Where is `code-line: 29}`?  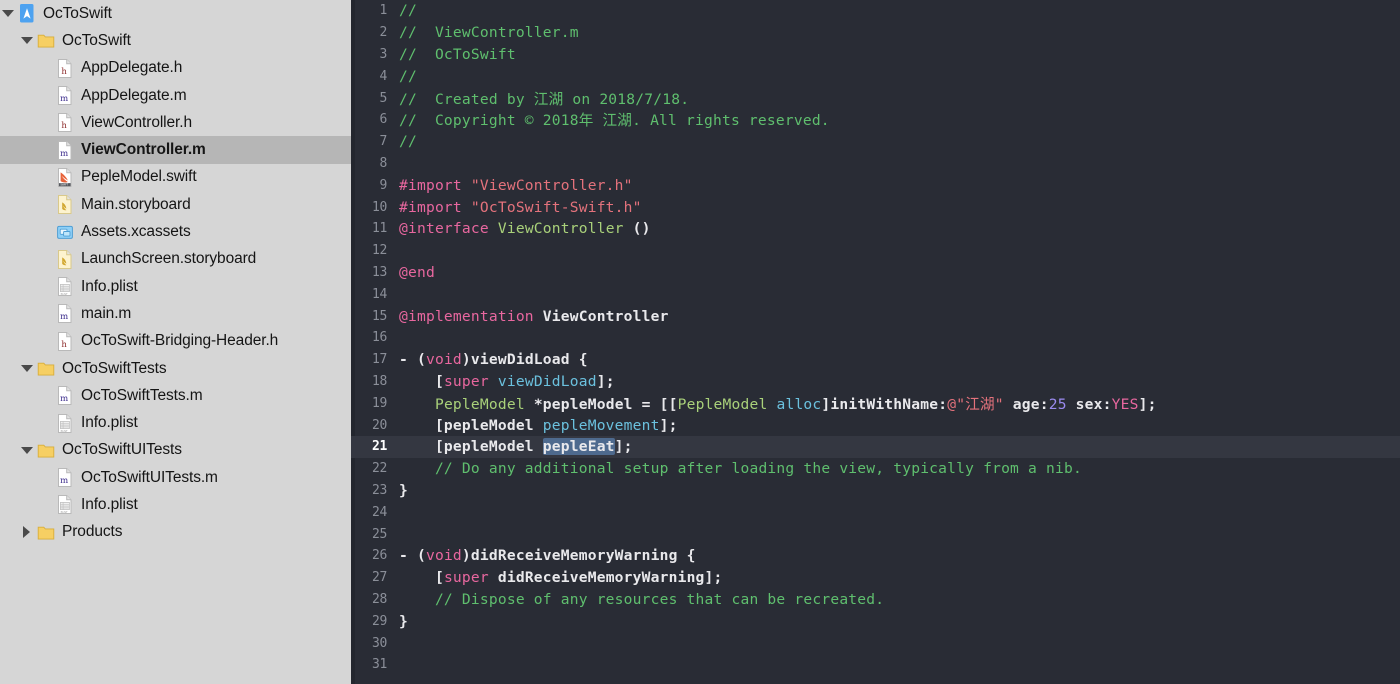
code-line: 29} is located at coordinates (875, 621).